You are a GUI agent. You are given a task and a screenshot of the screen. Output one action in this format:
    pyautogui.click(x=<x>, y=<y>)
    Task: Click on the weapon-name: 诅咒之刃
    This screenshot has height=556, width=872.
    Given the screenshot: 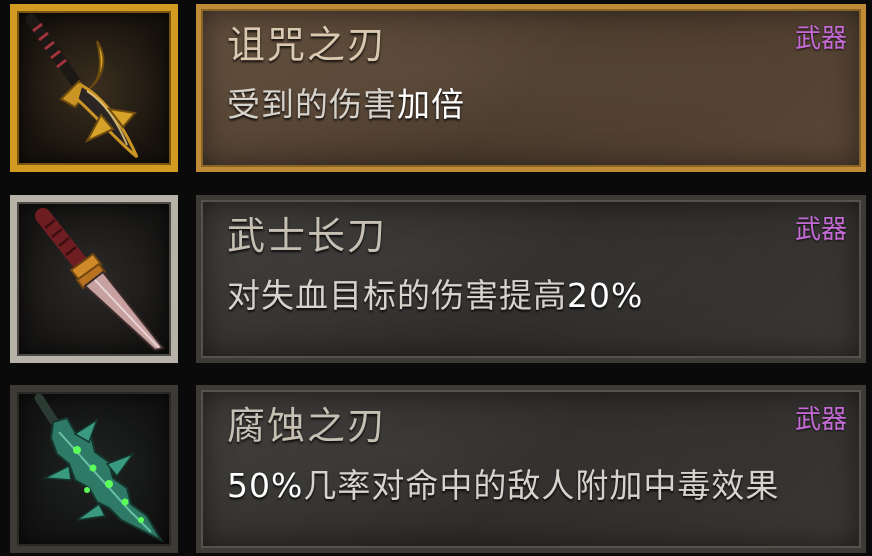 What is the action you would take?
    pyautogui.click(x=307, y=45)
    